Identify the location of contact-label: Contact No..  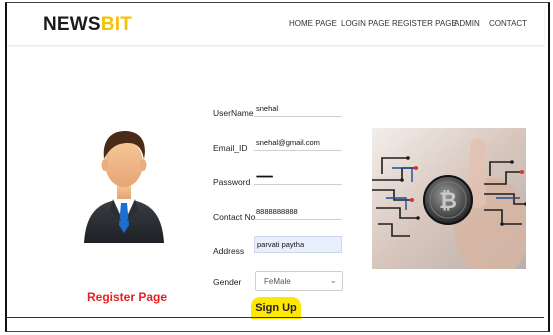
(235, 217).